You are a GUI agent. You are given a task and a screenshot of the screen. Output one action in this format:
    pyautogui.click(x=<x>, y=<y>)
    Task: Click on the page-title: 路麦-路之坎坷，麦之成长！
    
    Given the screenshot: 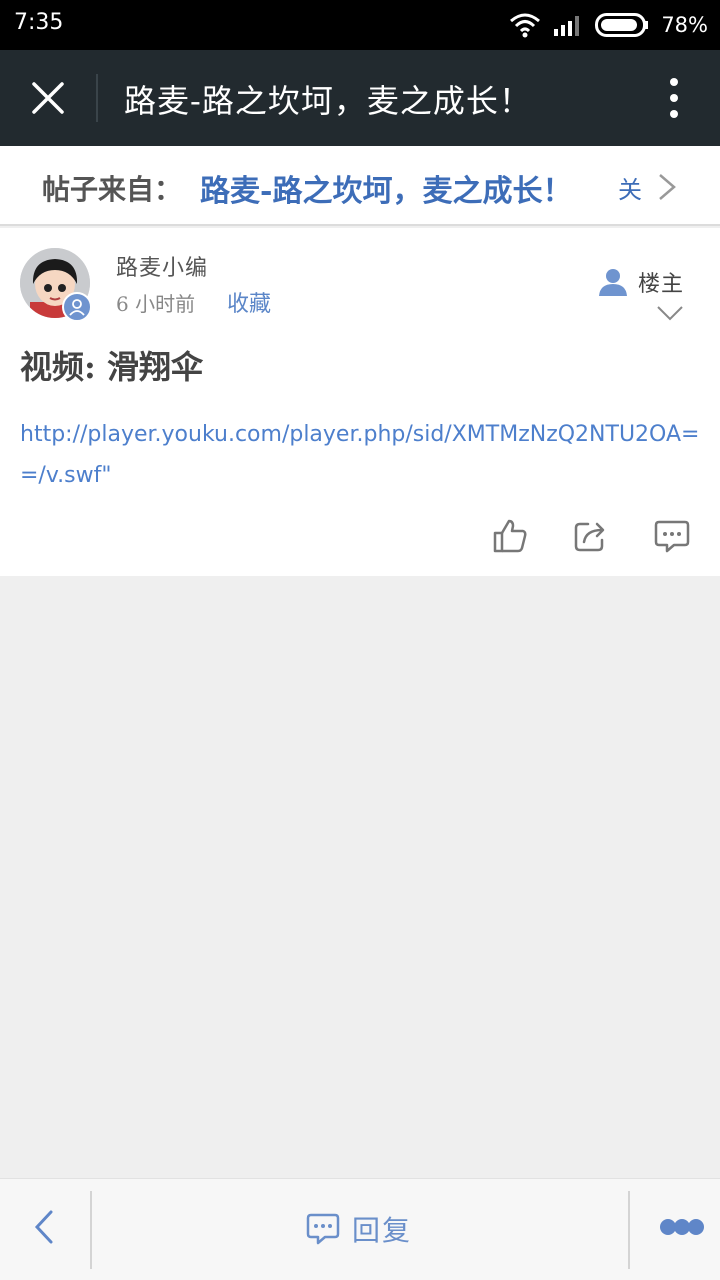 What is the action you would take?
    pyautogui.click(x=328, y=101)
    